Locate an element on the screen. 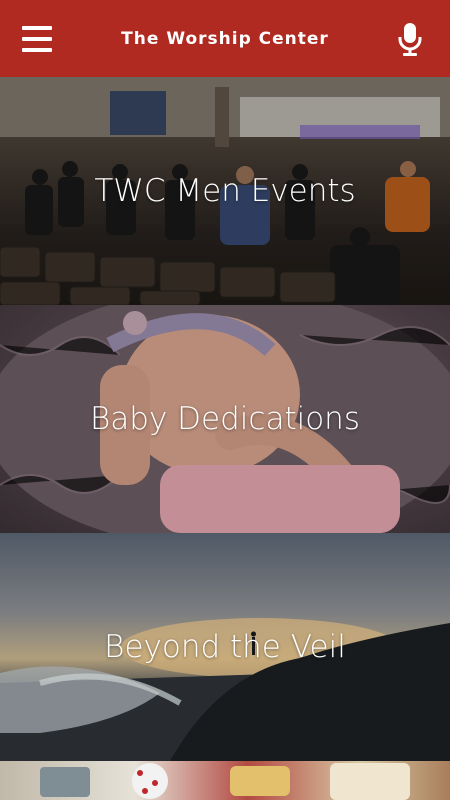  microphone-icon is located at coordinates (410, 39).